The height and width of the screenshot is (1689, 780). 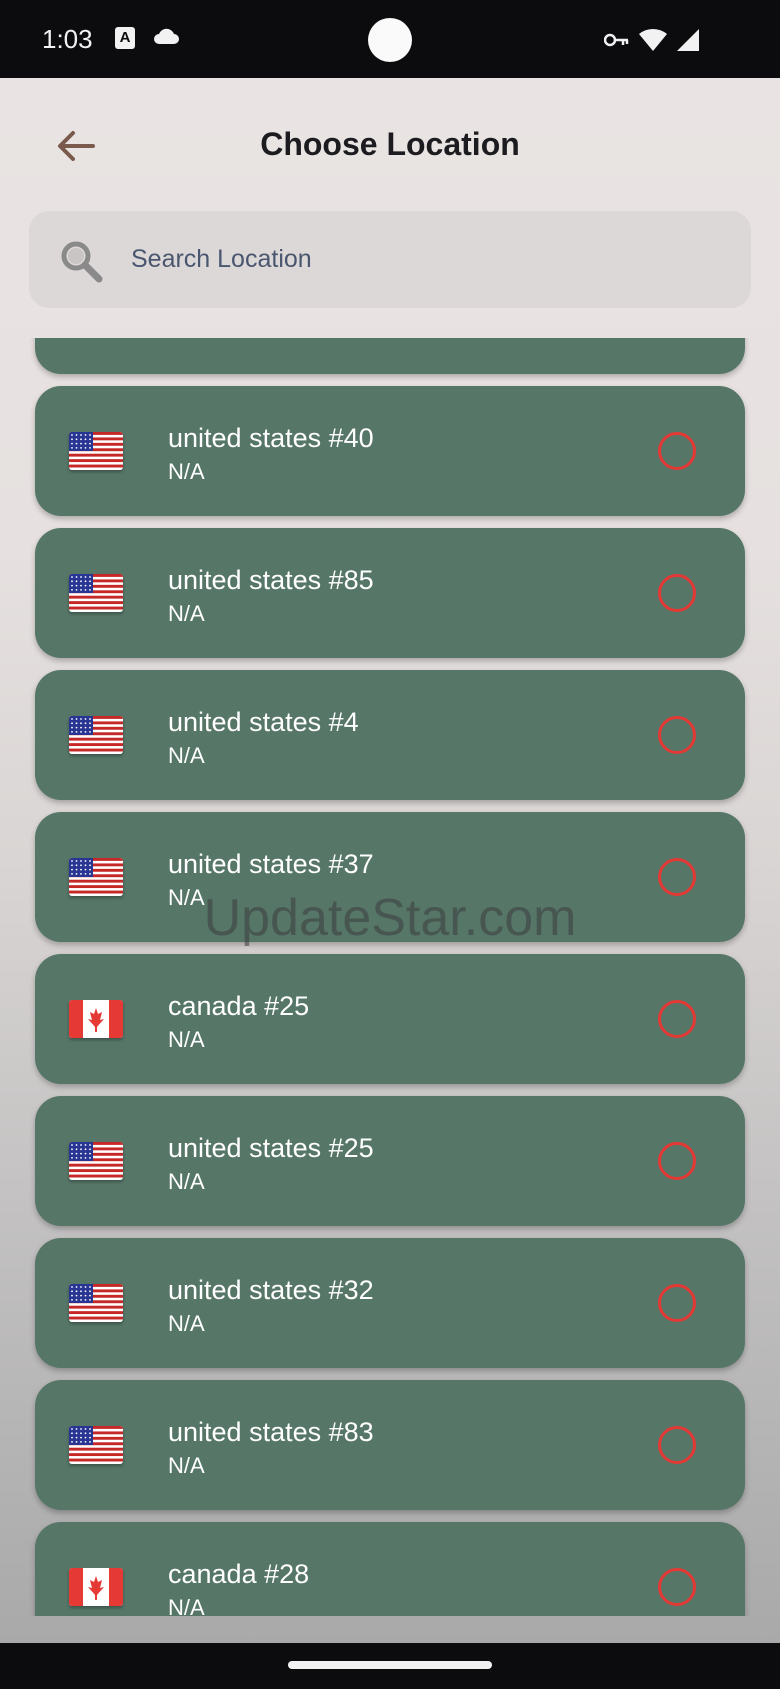 I want to click on search-bar, so click(x=390, y=259).